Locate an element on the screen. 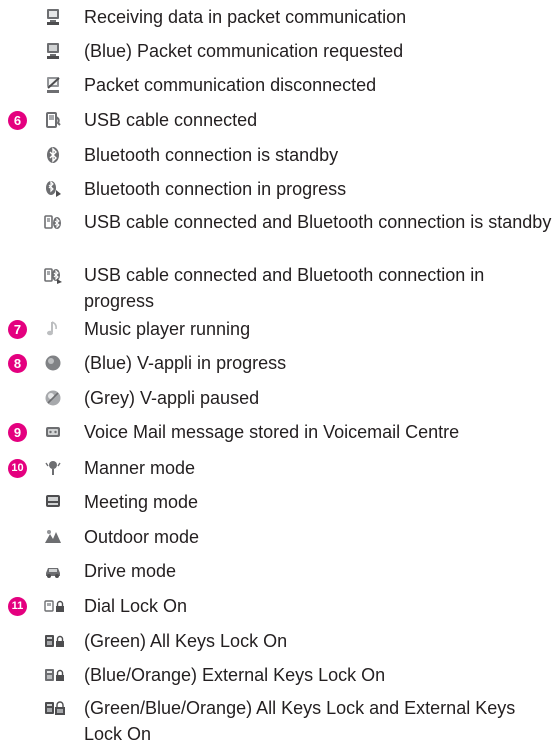 The height and width of the screenshot is (747, 557). list-item: (Blue/Orange) External Keys Lock On is located at coordinates (278, 675).